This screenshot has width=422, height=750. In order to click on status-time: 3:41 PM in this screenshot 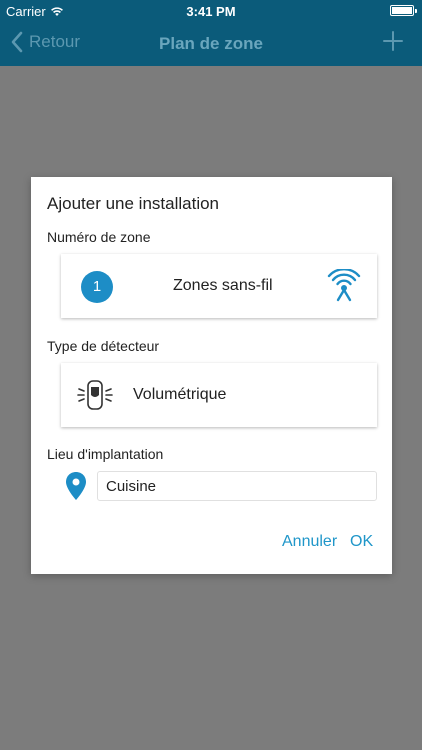, I will do `click(211, 11)`.